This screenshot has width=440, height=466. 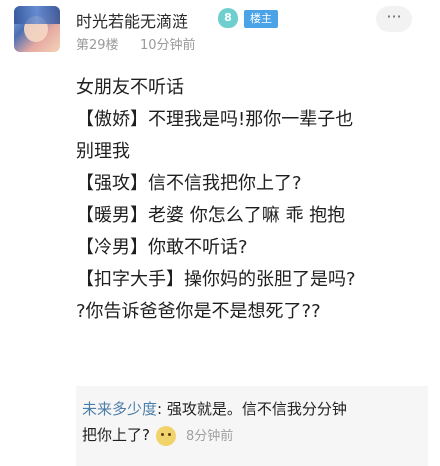 I want to click on level-badge: 8, so click(x=228, y=18).